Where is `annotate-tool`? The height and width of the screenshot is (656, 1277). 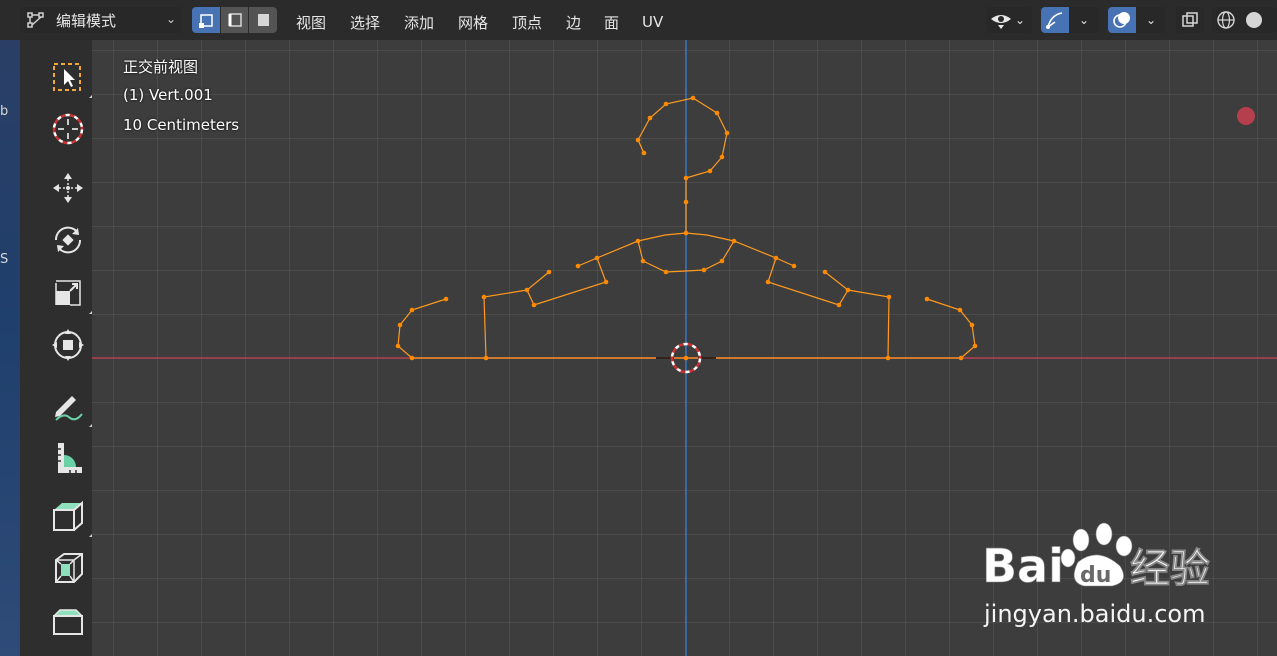
annotate-tool is located at coordinates (68, 406).